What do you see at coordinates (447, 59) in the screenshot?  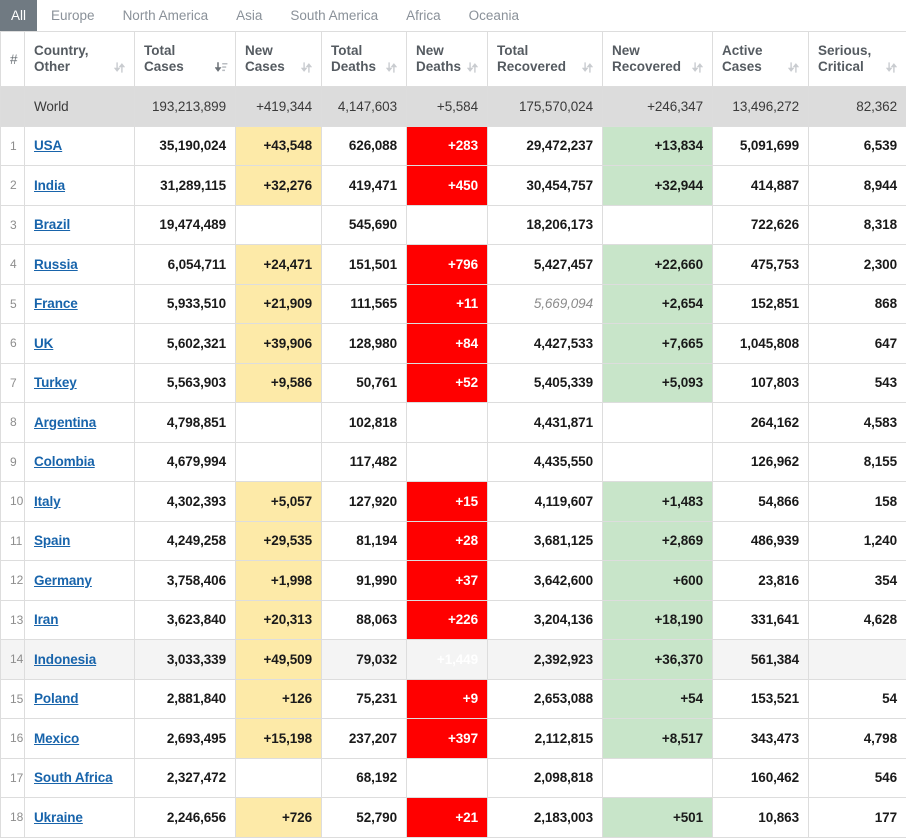 I see `column-header-nd: NewDeaths` at bounding box center [447, 59].